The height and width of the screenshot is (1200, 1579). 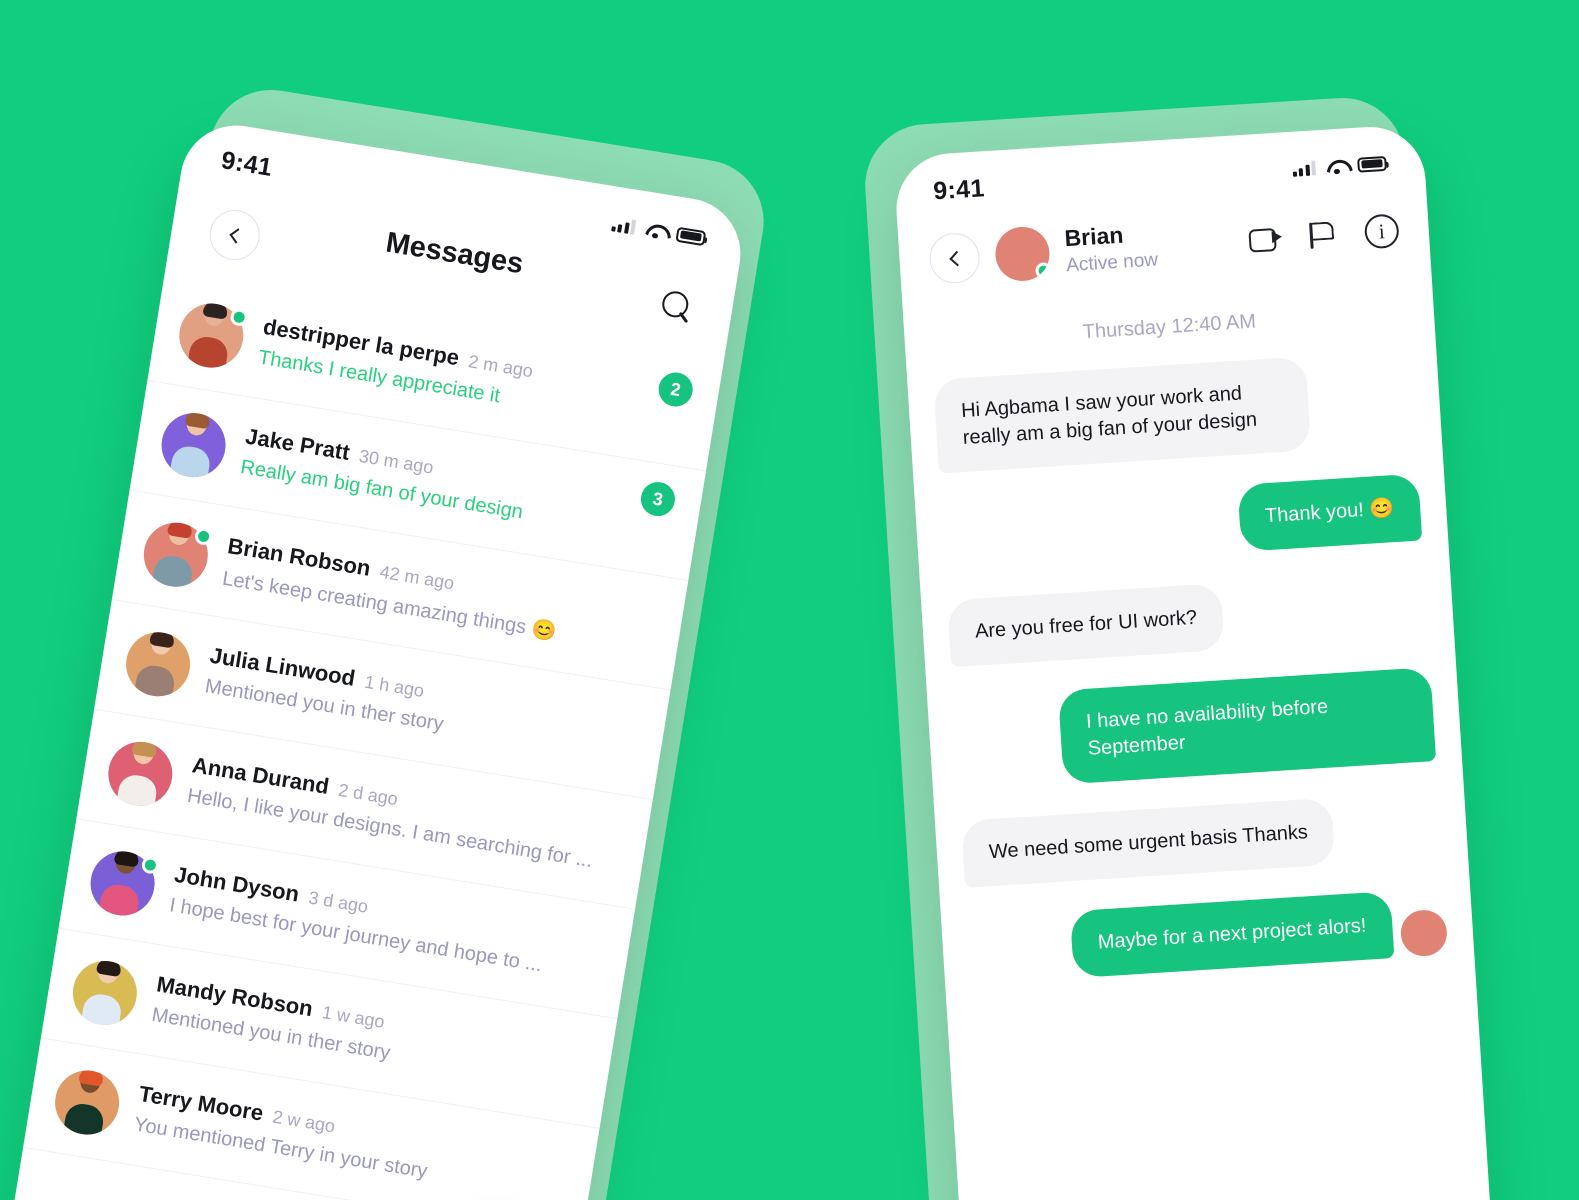 What do you see at coordinates (1266, 239) in the screenshot?
I see `video-camera-icon` at bounding box center [1266, 239].